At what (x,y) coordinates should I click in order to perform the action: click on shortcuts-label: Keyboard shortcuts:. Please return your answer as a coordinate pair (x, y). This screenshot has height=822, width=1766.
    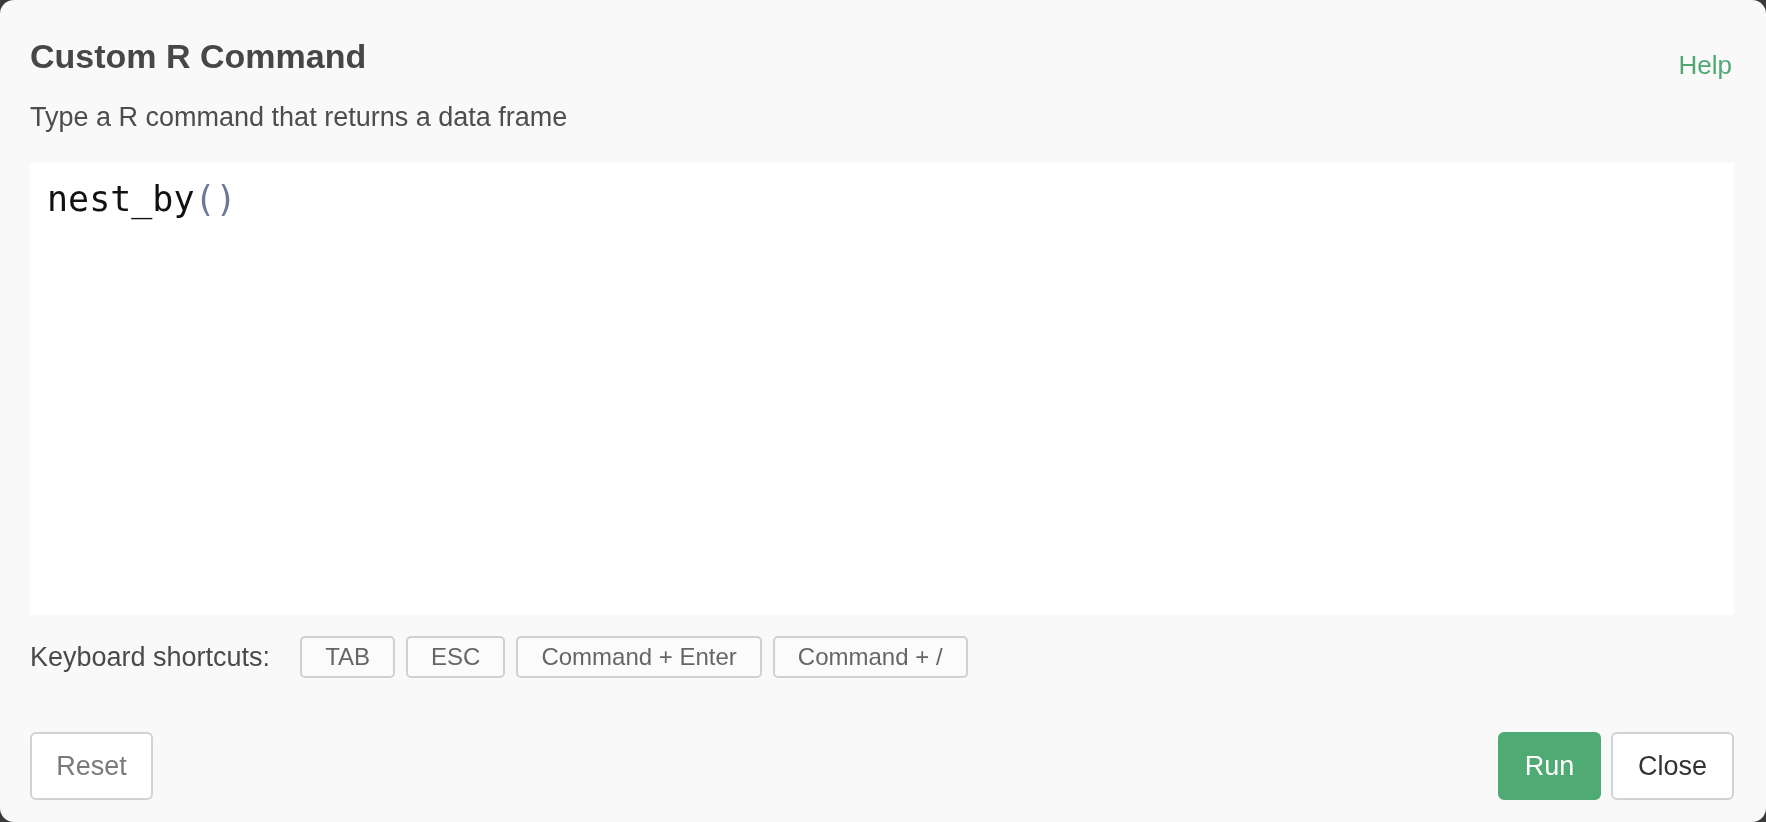
    Looking at the image, I should click on (150, 657).